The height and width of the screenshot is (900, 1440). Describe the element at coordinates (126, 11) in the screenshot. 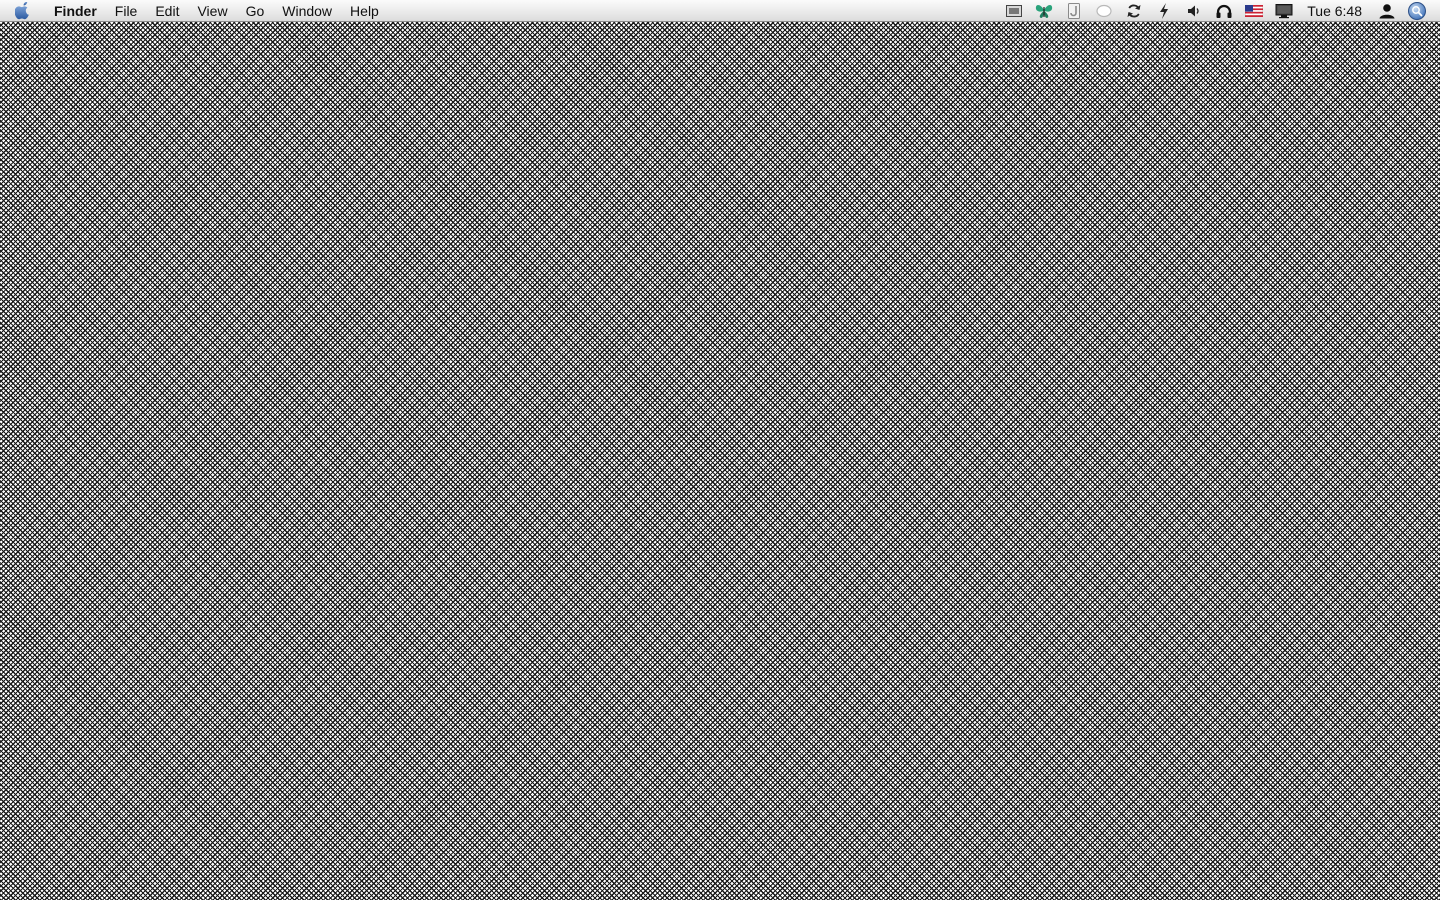

I see `menu-file: File` at that location.